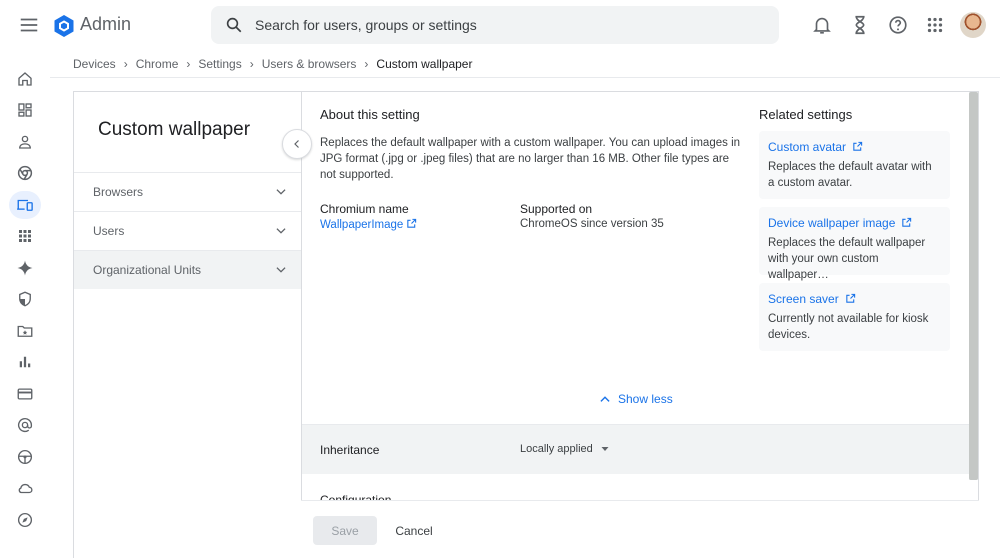 This screenshot has height=558, width=1000. I want to click on related-link: Custom avatar, so click(854, 147).